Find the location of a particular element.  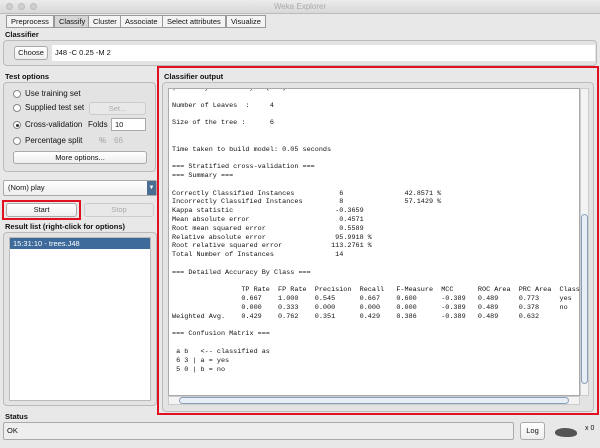

output-line: === Confusion Matrix === is located at coordinates (221, 334).